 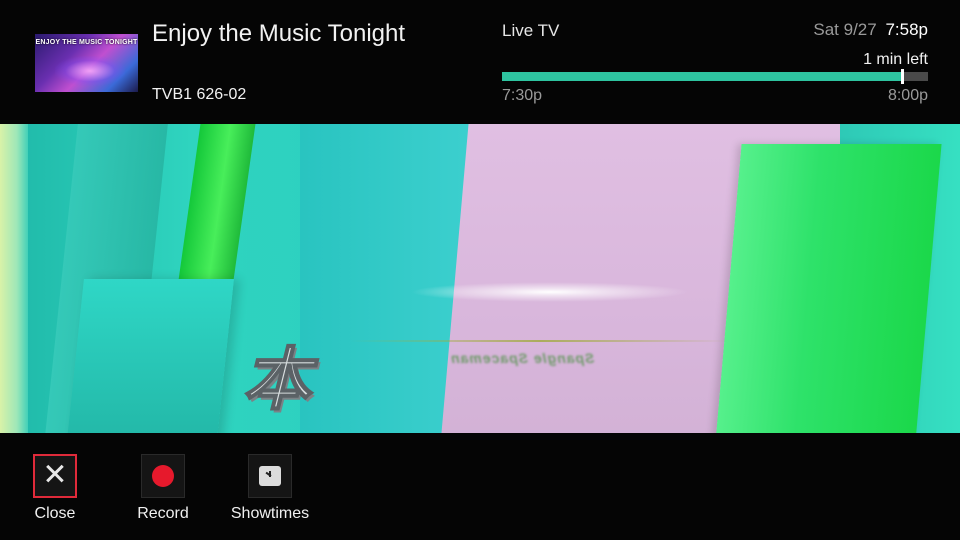 I want to click on thumbnail-glow, so click(x=90, y=71).